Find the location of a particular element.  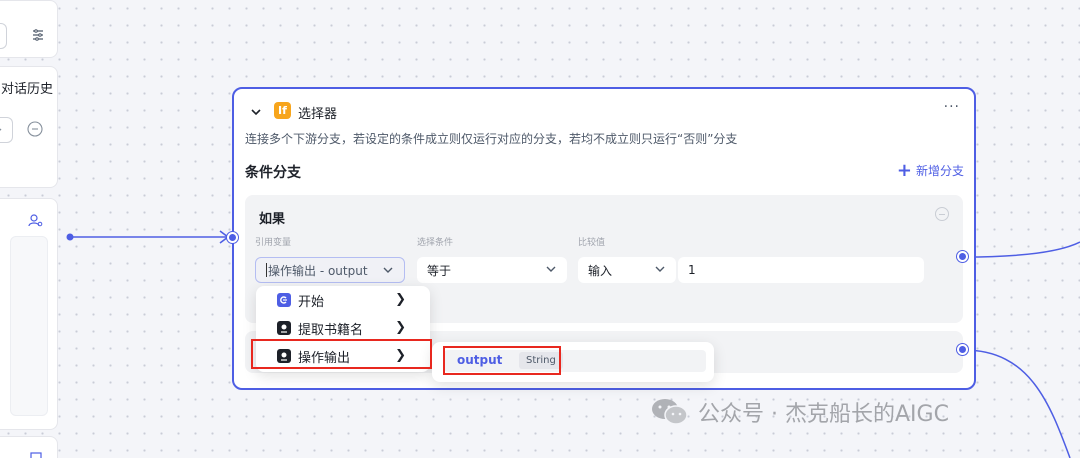

remove-circle-icon is located at coordinates (35, 129).